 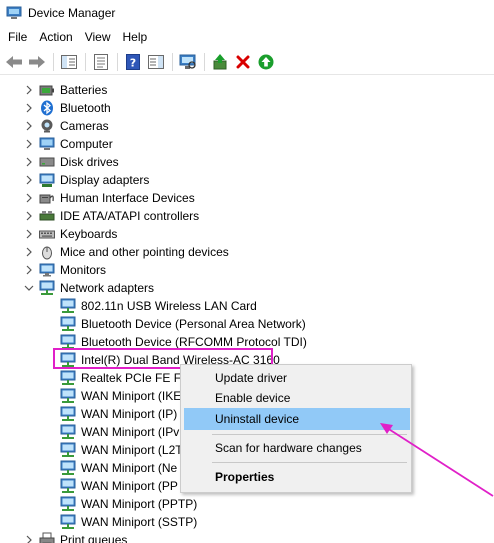 I want to click on tree-category-network-adapters: Network adapters, so click(x=89, y=288).